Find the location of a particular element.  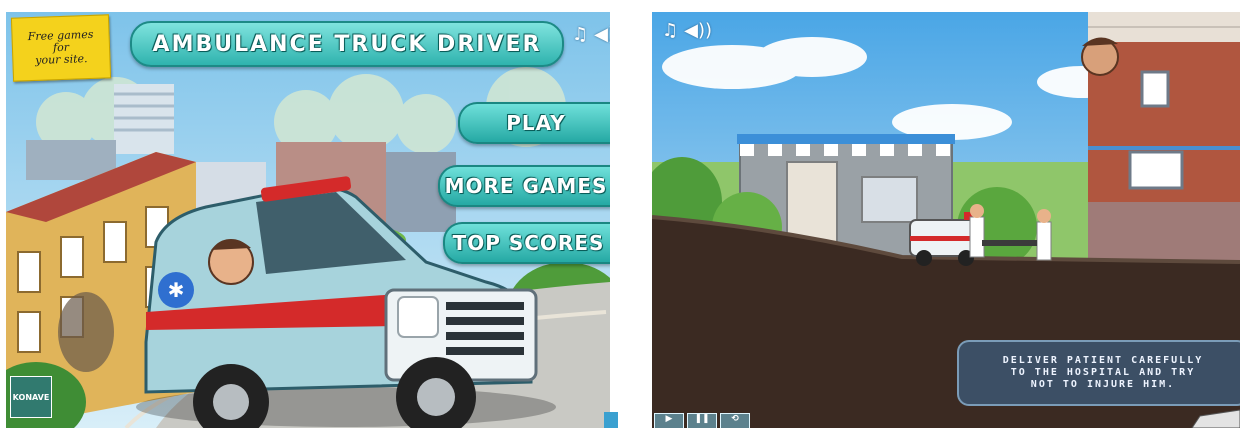

more-games-button: MORE GAMES is located at coordinates (524, 186).